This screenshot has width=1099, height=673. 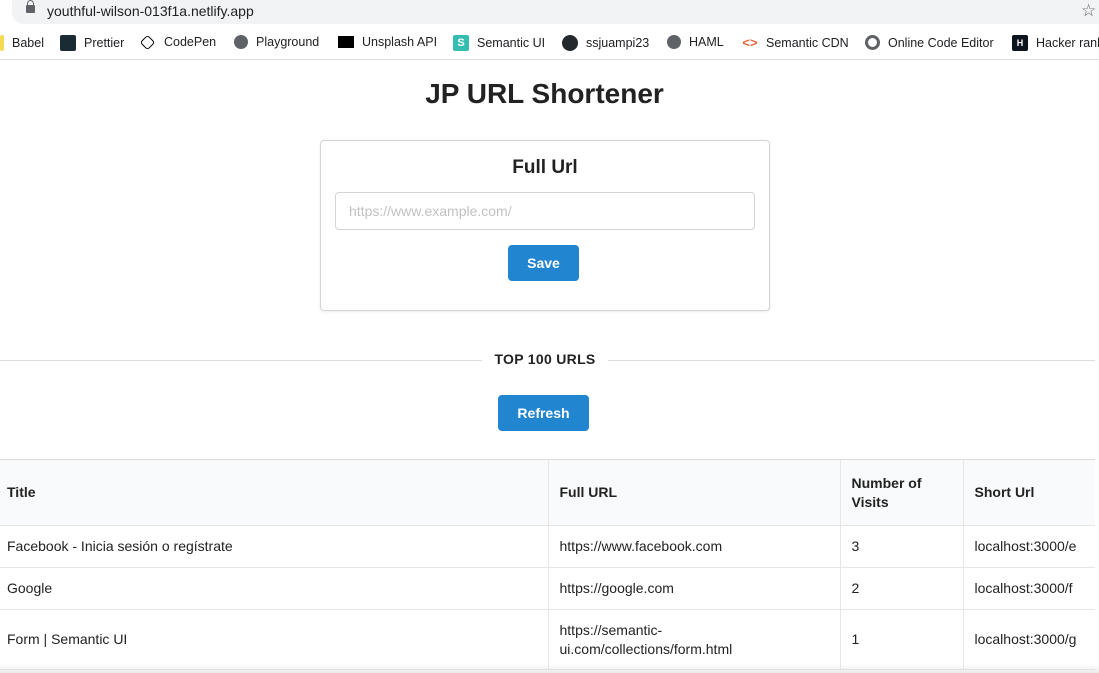 What do you see at coordinates (544, 93) in the screenshot?
I see `page-title: JP URL Shortener` at bounding box center [544, 93].